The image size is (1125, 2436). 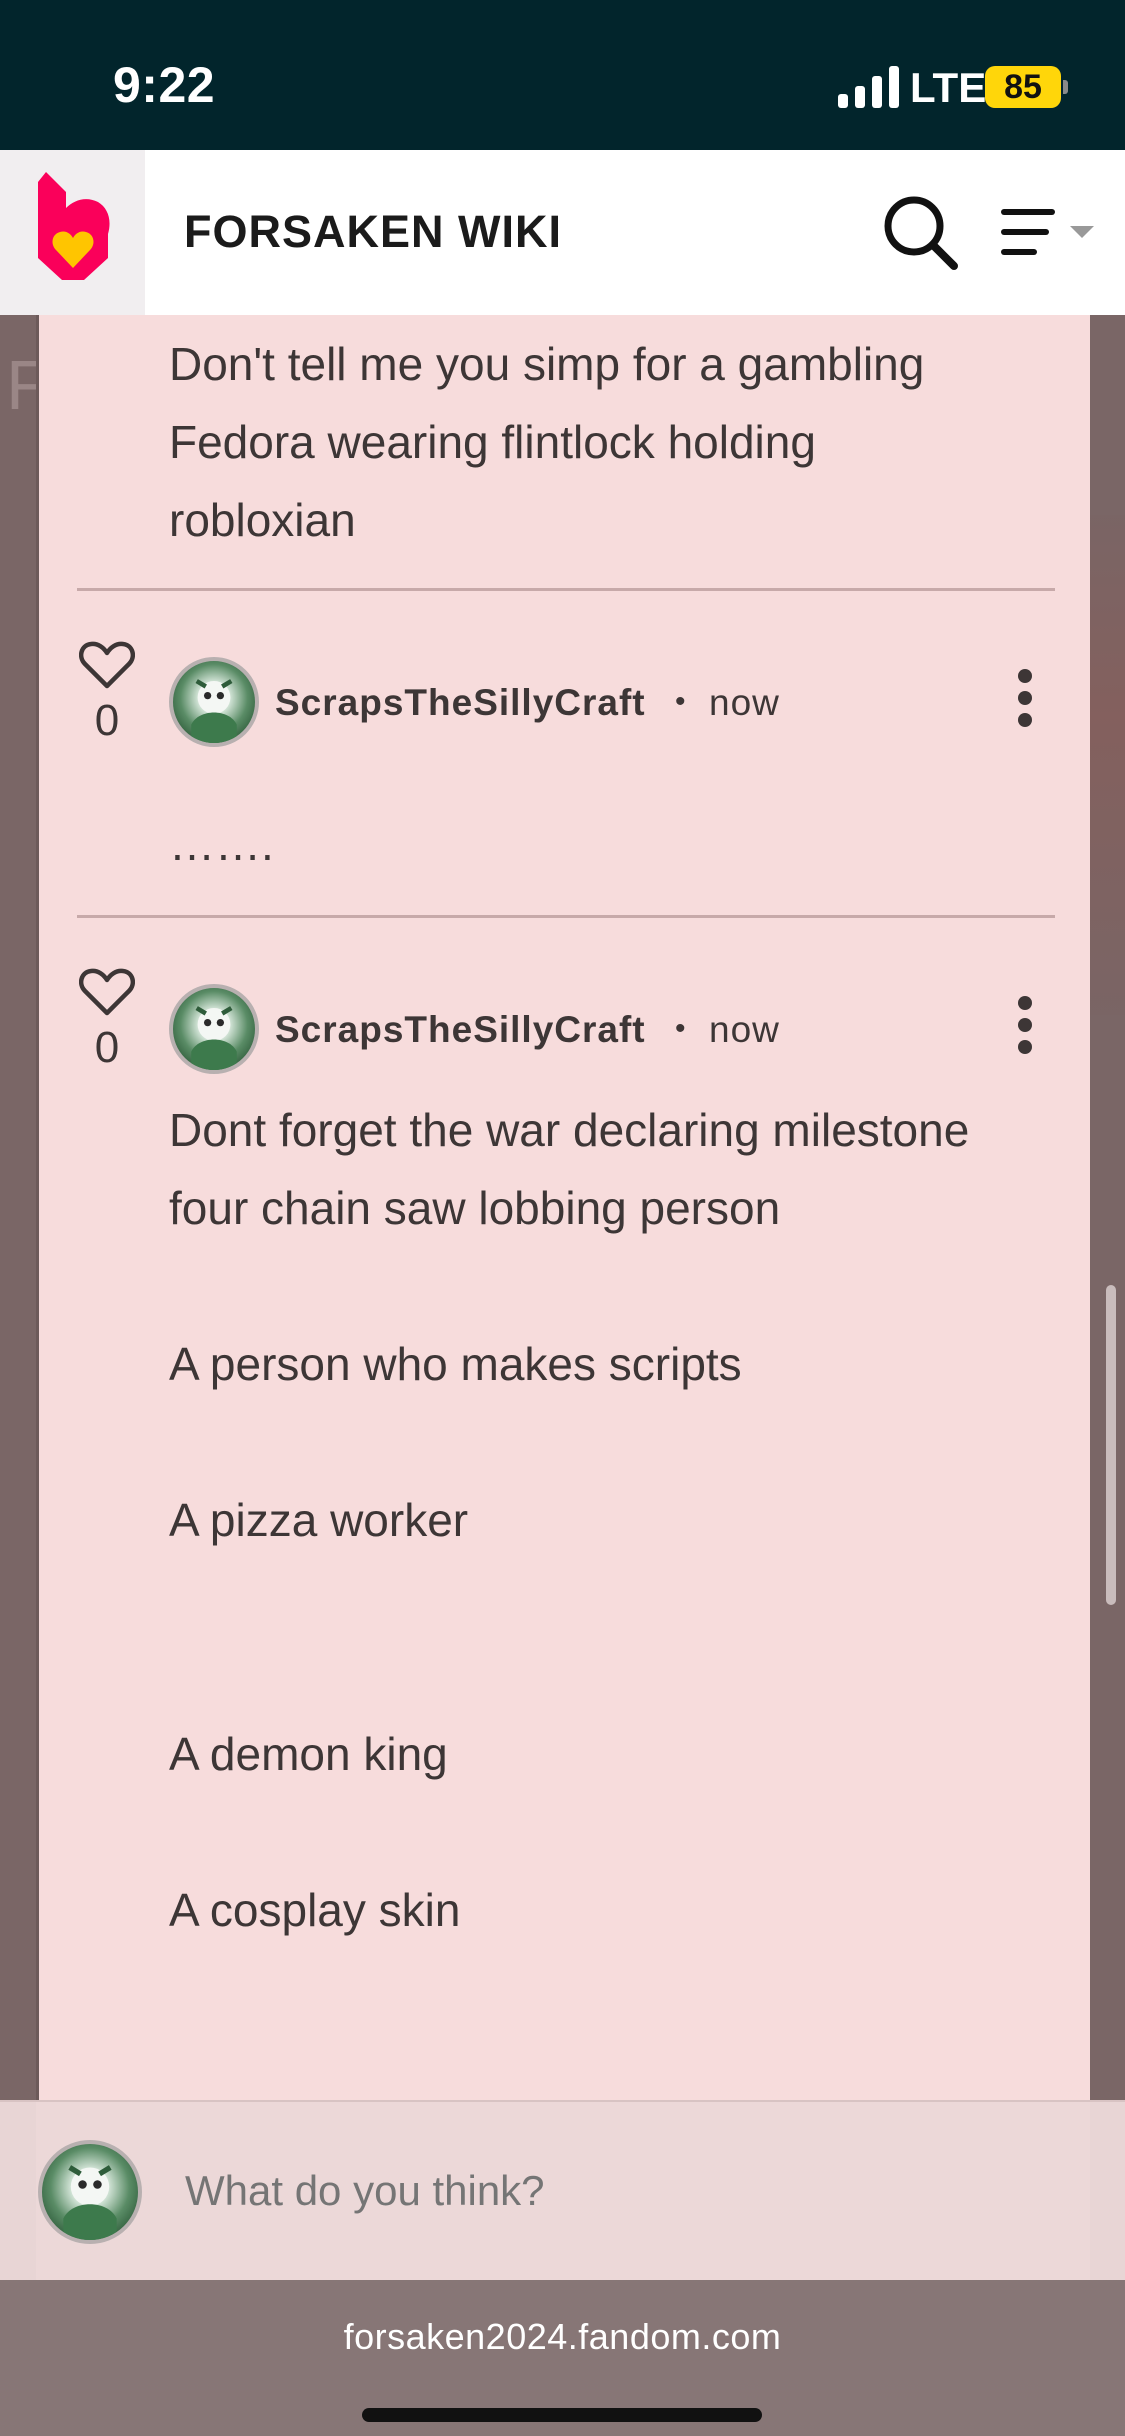 What do you see at coordinates (319, 1520) in the screenshot?
I see `comment-line: A pizza worker` at bounding box center [319, 1520].